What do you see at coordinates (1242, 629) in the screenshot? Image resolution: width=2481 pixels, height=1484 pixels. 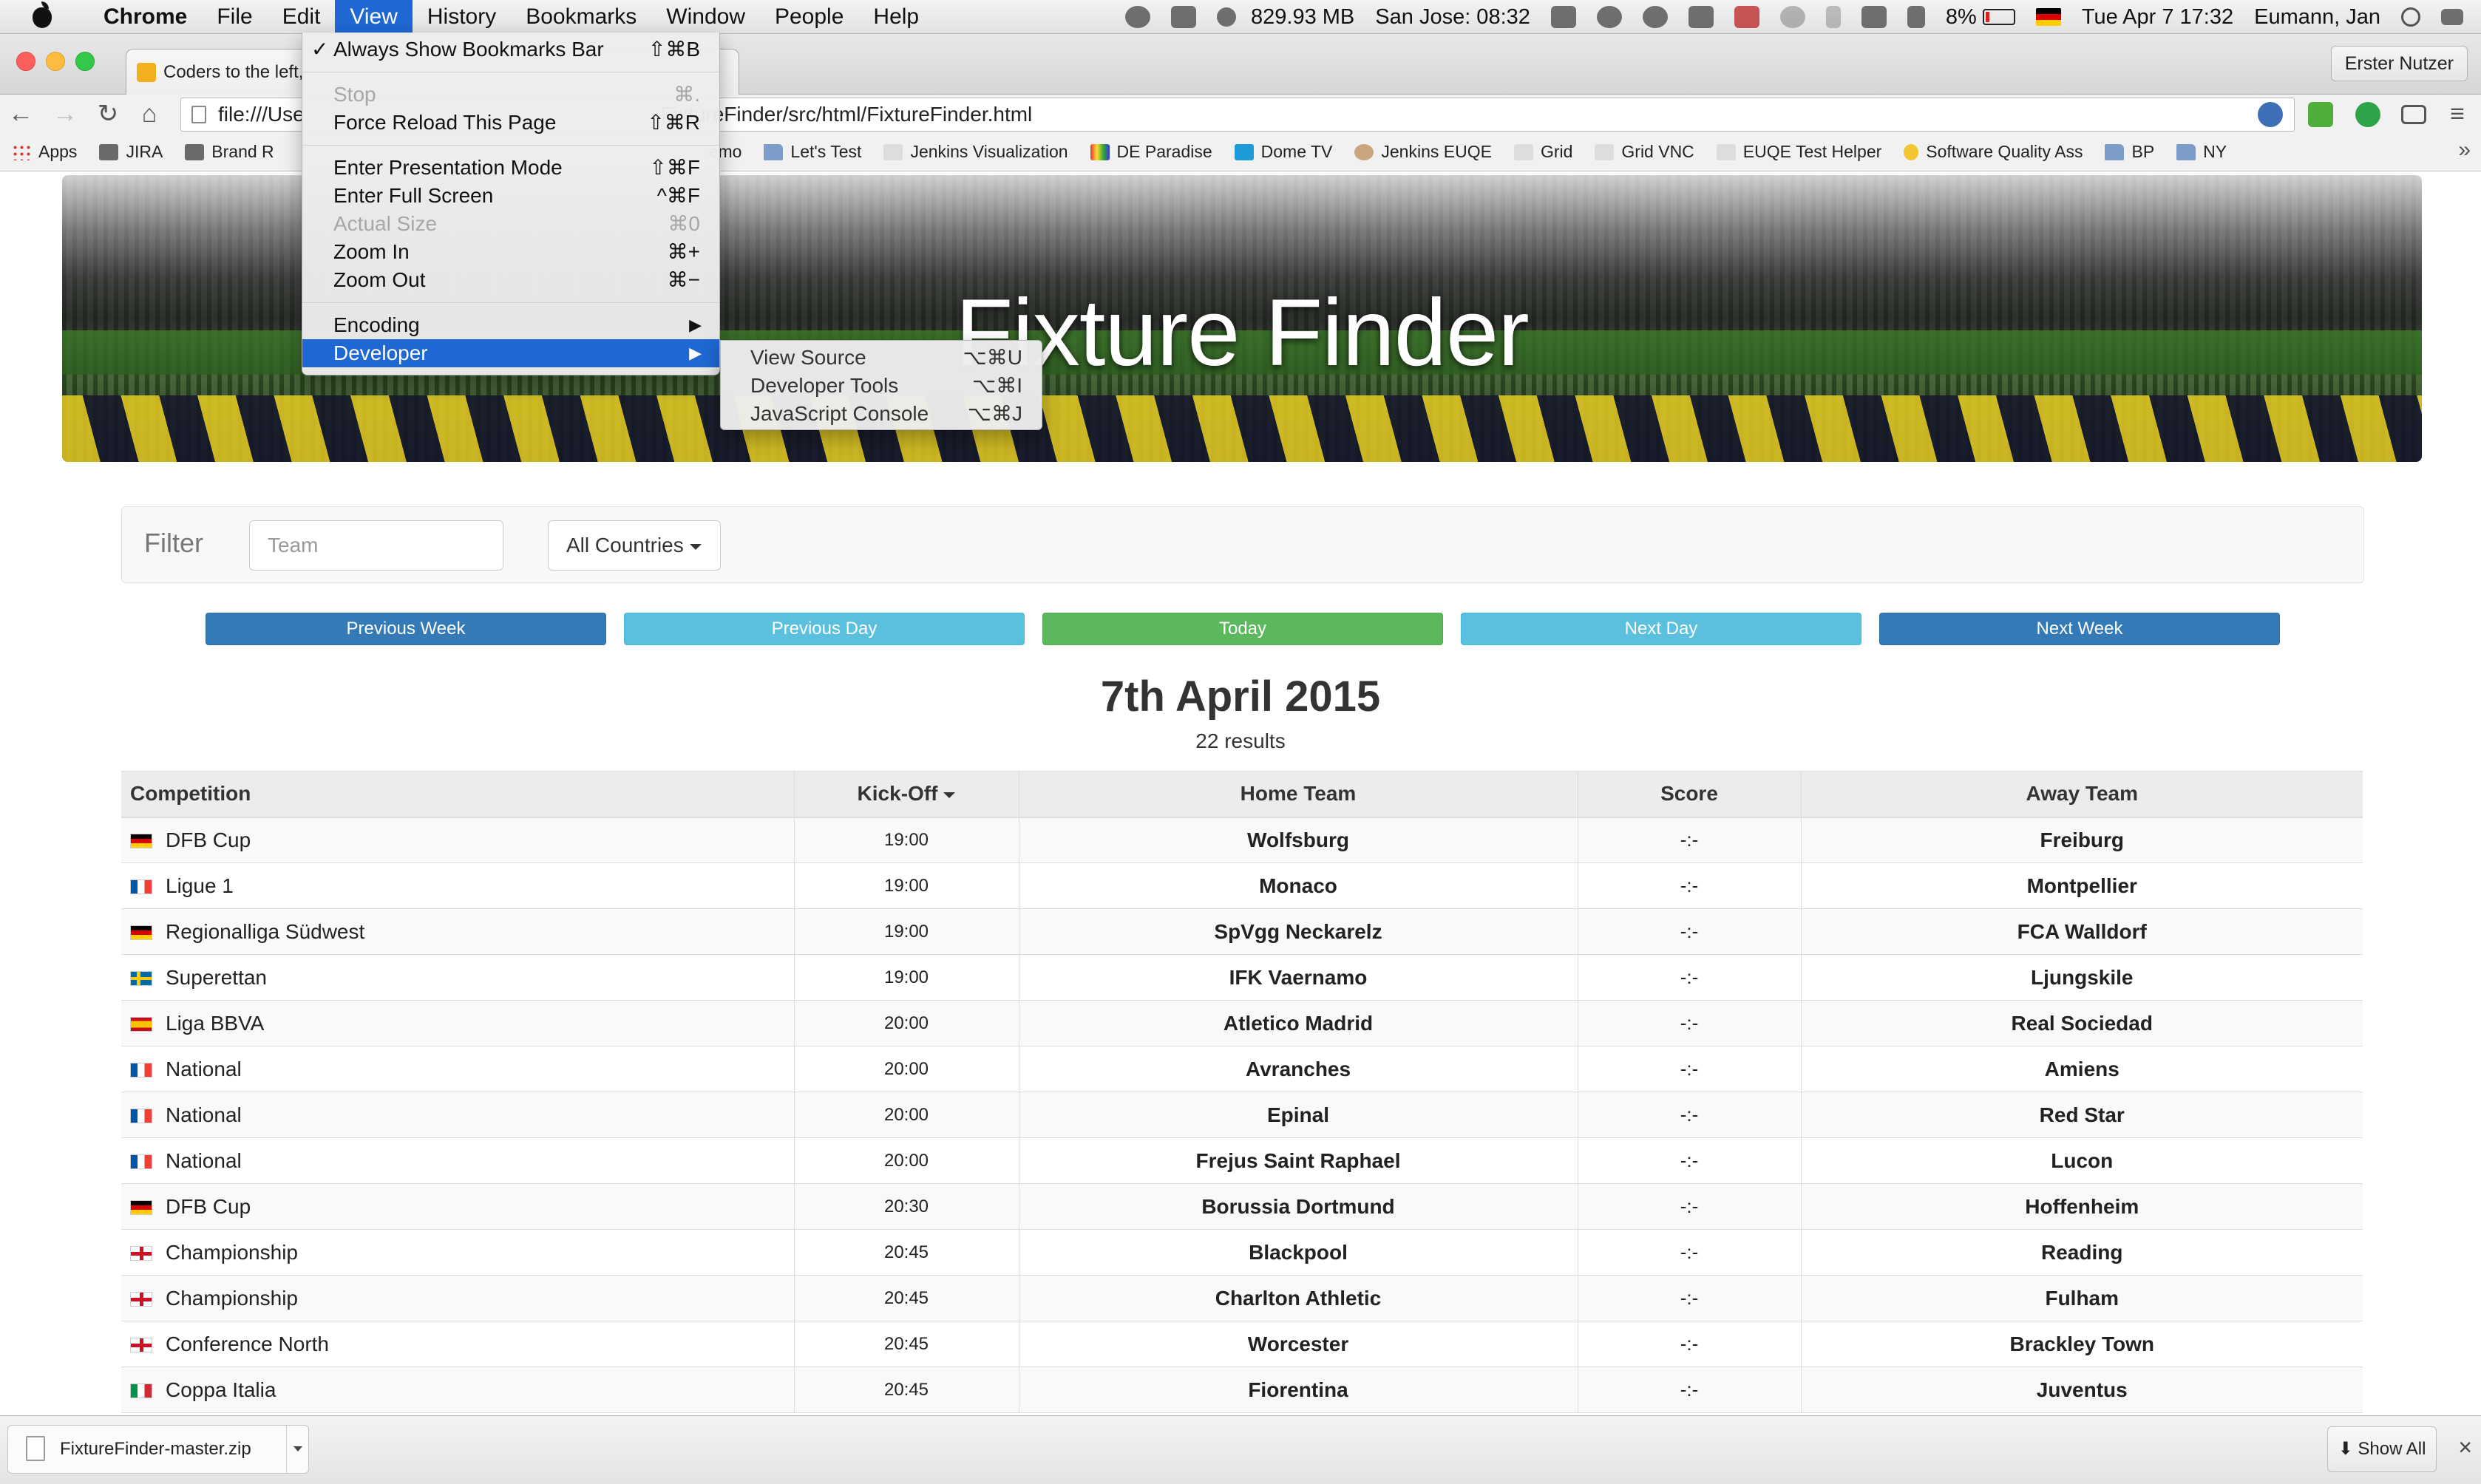 I see `today-button: Today` at bounding box center [1242, 629].